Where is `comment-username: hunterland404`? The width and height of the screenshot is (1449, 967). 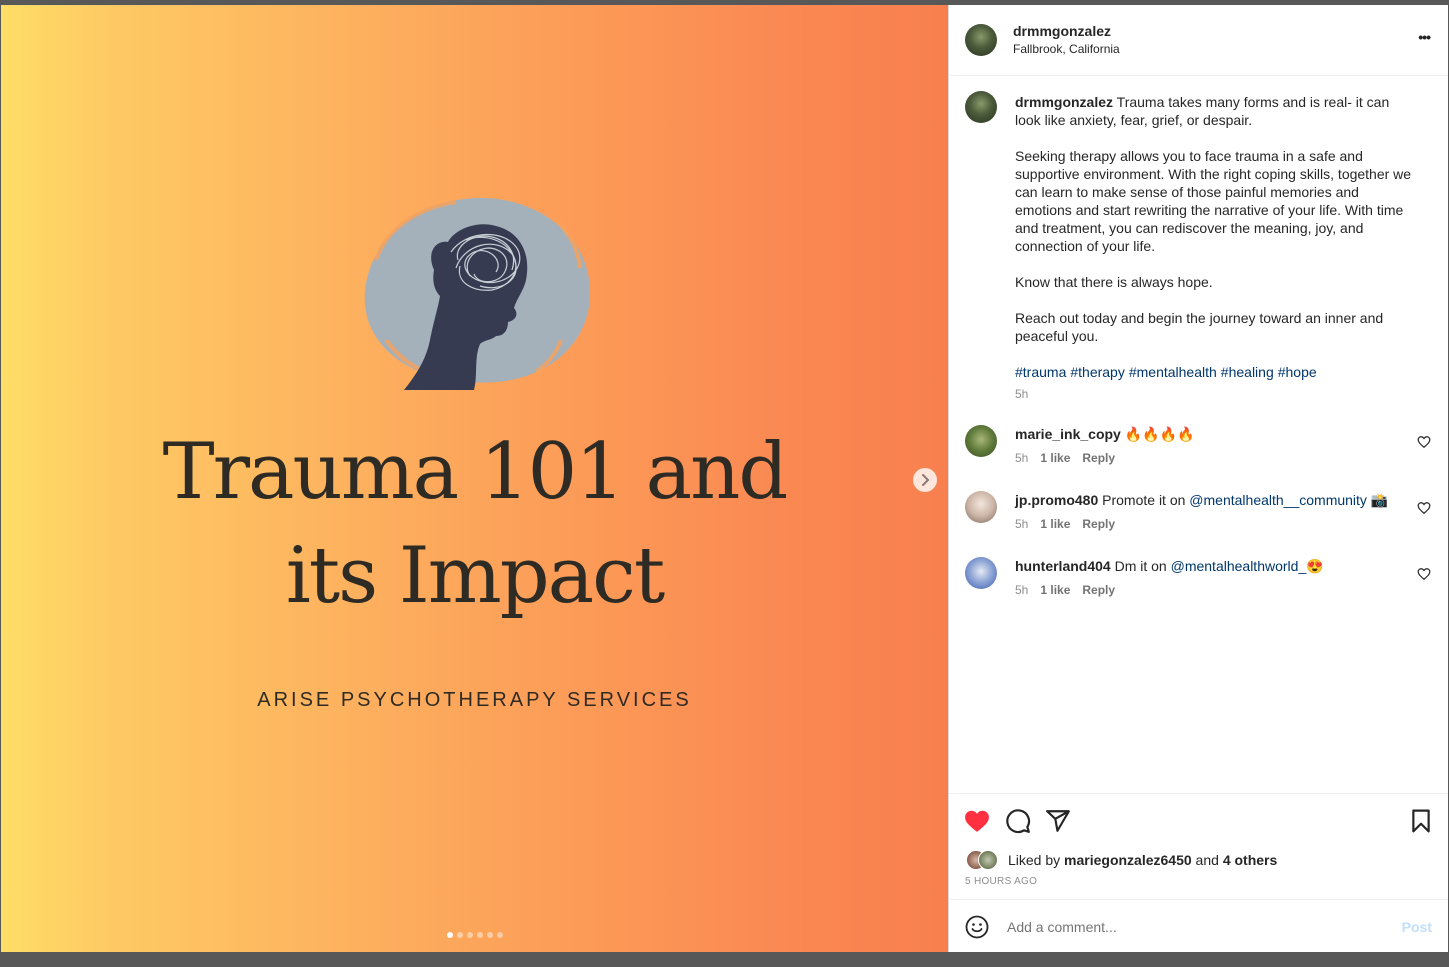
comment-username: hunterland404 is located at coordinates (1063, 566).